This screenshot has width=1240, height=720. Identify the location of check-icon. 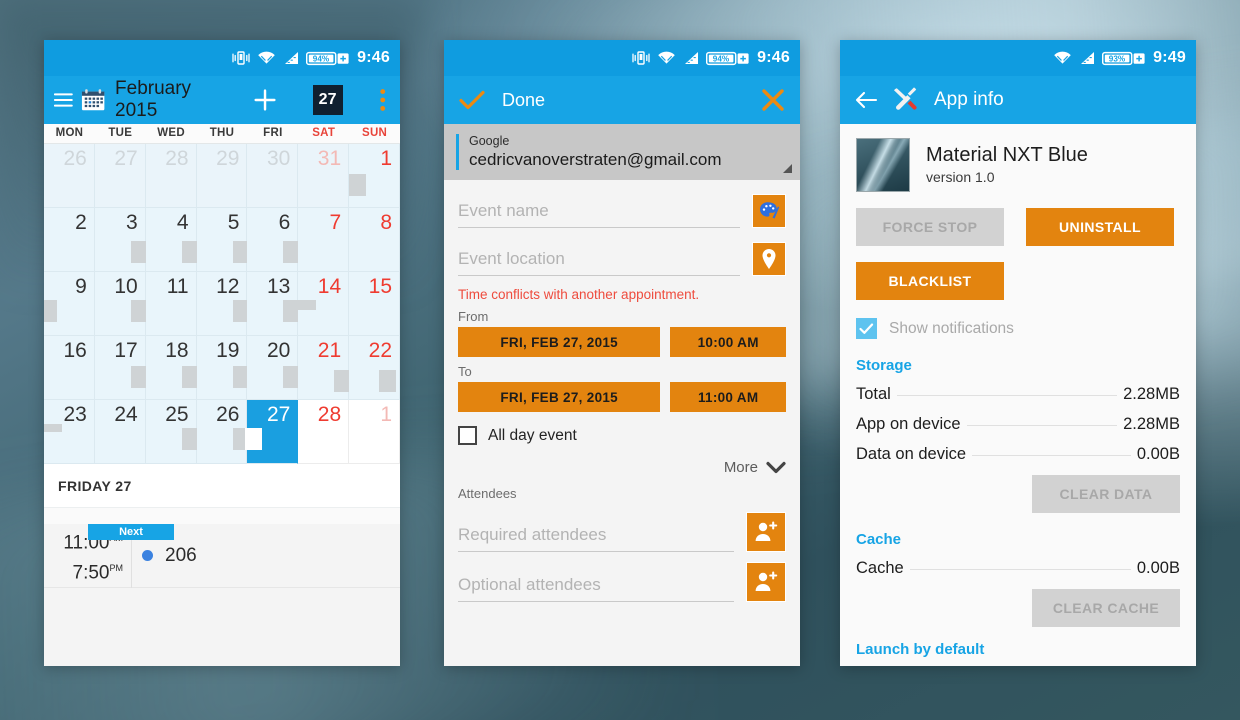
(472, 100).